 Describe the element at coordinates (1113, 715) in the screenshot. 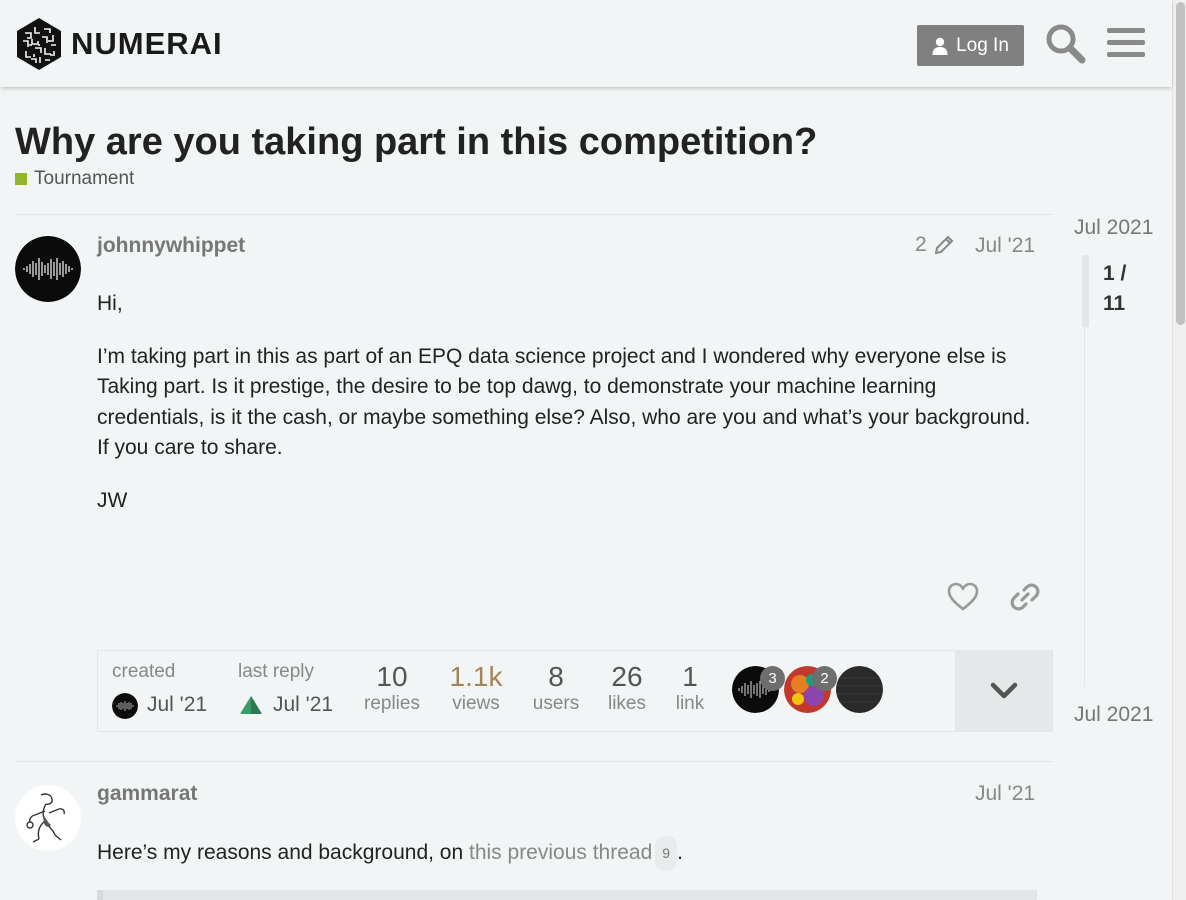

I see `timeline-end-date: Jul 2021` at that location.